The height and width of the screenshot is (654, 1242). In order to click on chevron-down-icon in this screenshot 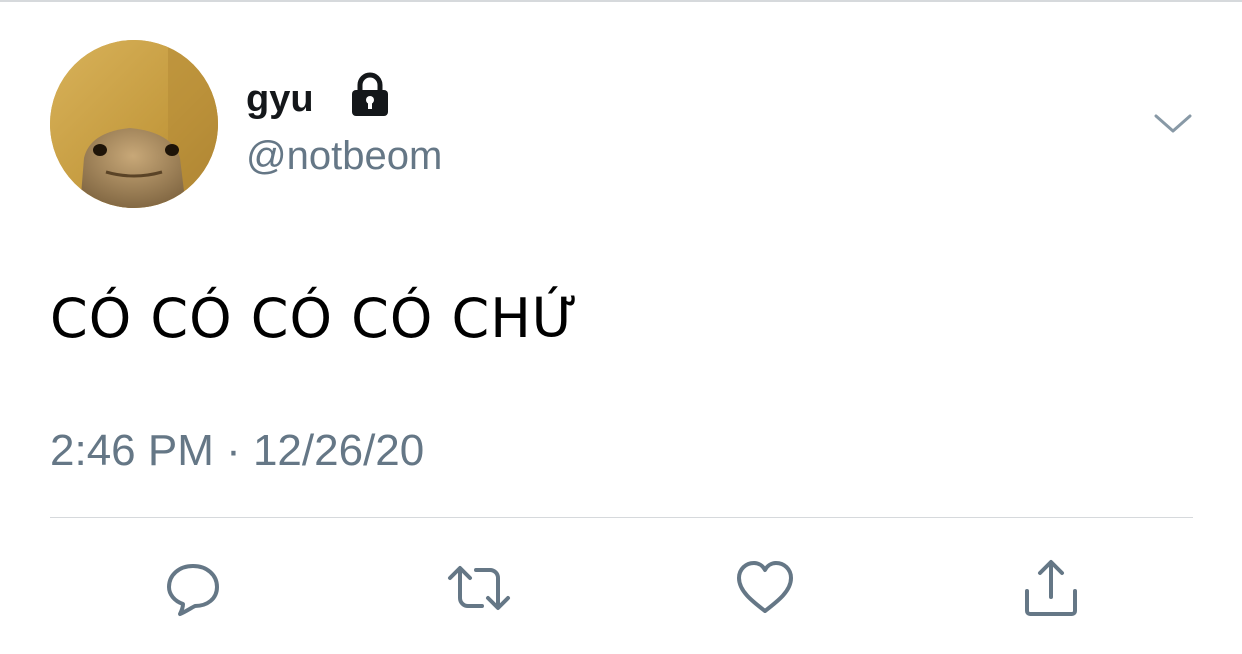, I will do `click(1173, 123)`.